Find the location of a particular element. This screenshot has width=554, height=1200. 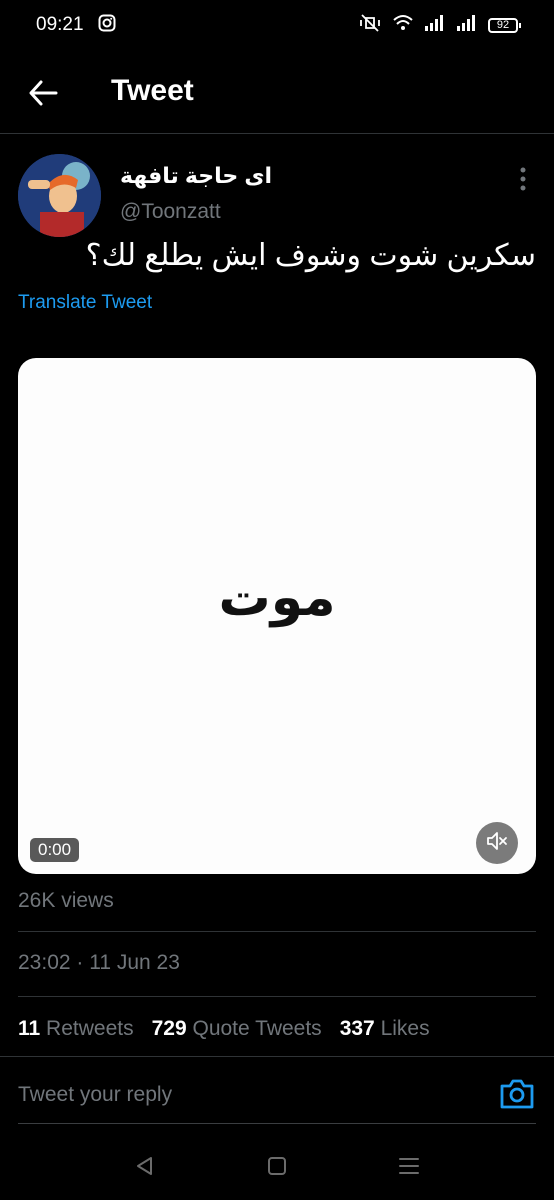

instagram-icon is located at coordinates (107, 25).